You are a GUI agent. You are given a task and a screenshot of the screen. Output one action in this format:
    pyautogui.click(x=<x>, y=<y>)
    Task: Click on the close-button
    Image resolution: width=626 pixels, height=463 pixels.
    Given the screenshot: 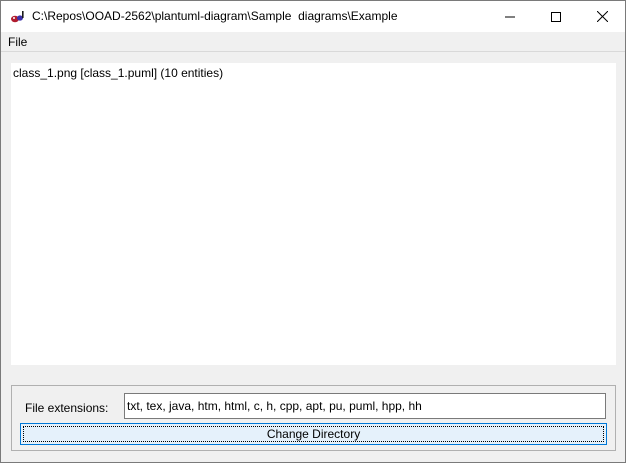 What is the action you would take?
    pyautogui.click(x=602, y=16)
    